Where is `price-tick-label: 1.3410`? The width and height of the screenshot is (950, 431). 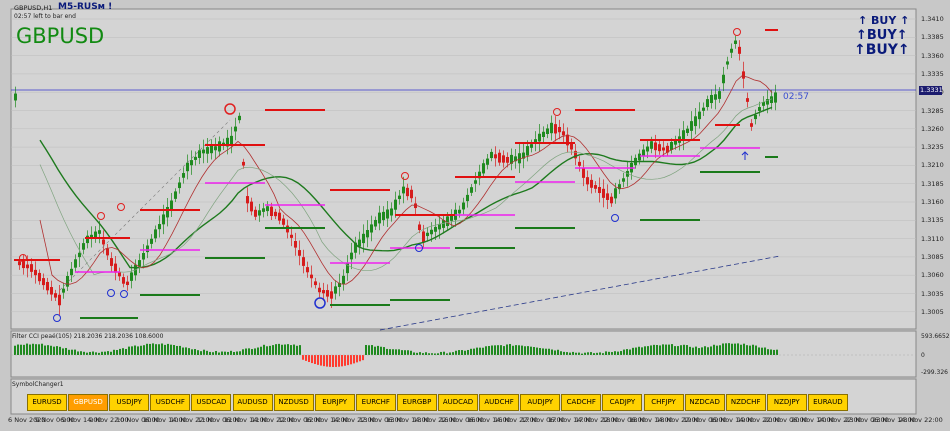 price-tick-label: 1.3410 is located at coordinates (932, 19).